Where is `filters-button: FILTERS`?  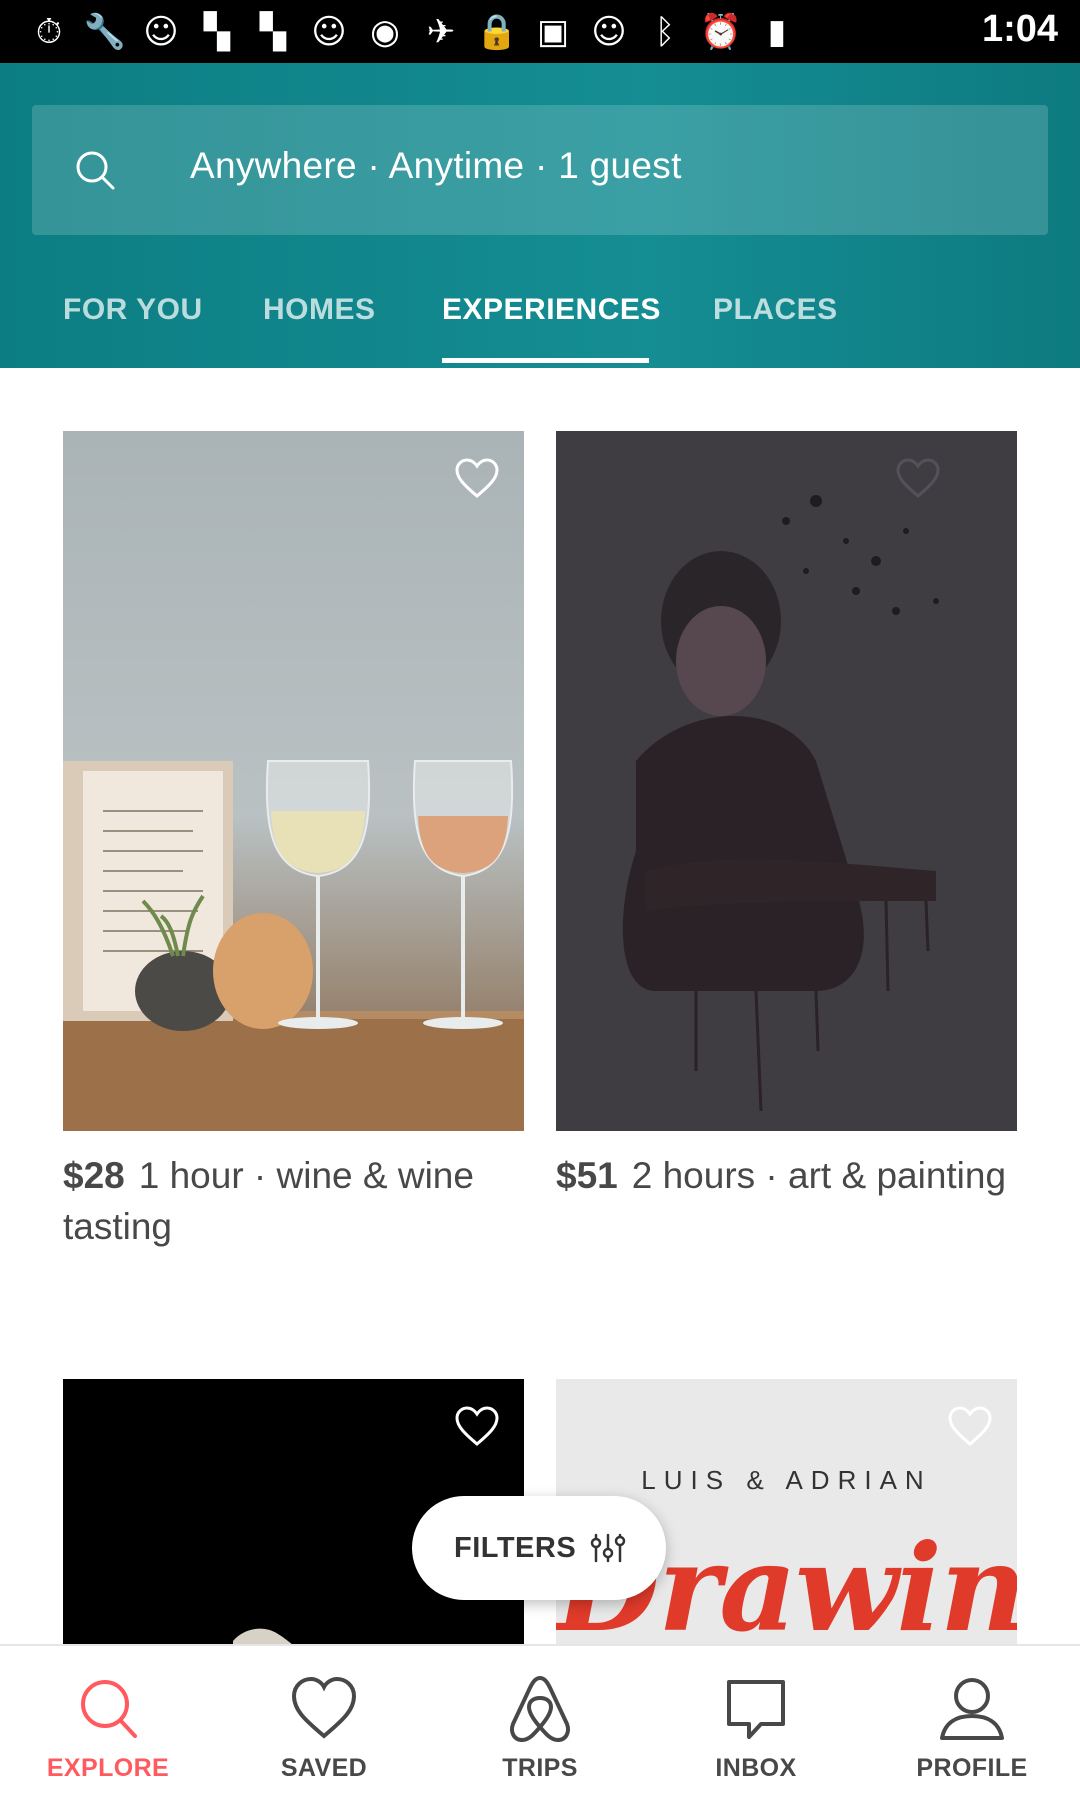
filters-button: FILTERS is located at coordinates (539, 1548).